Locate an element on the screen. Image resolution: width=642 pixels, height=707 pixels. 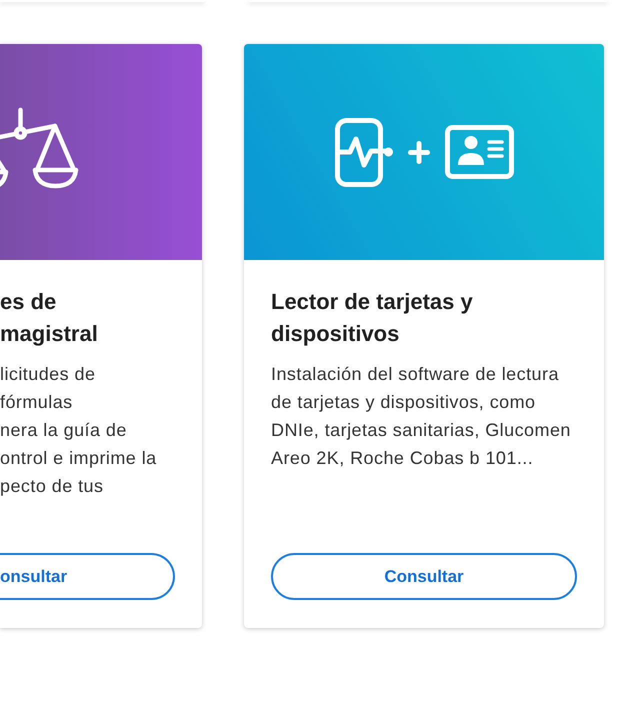
device-heartbeat-icon is located at coordinates (363, 152).